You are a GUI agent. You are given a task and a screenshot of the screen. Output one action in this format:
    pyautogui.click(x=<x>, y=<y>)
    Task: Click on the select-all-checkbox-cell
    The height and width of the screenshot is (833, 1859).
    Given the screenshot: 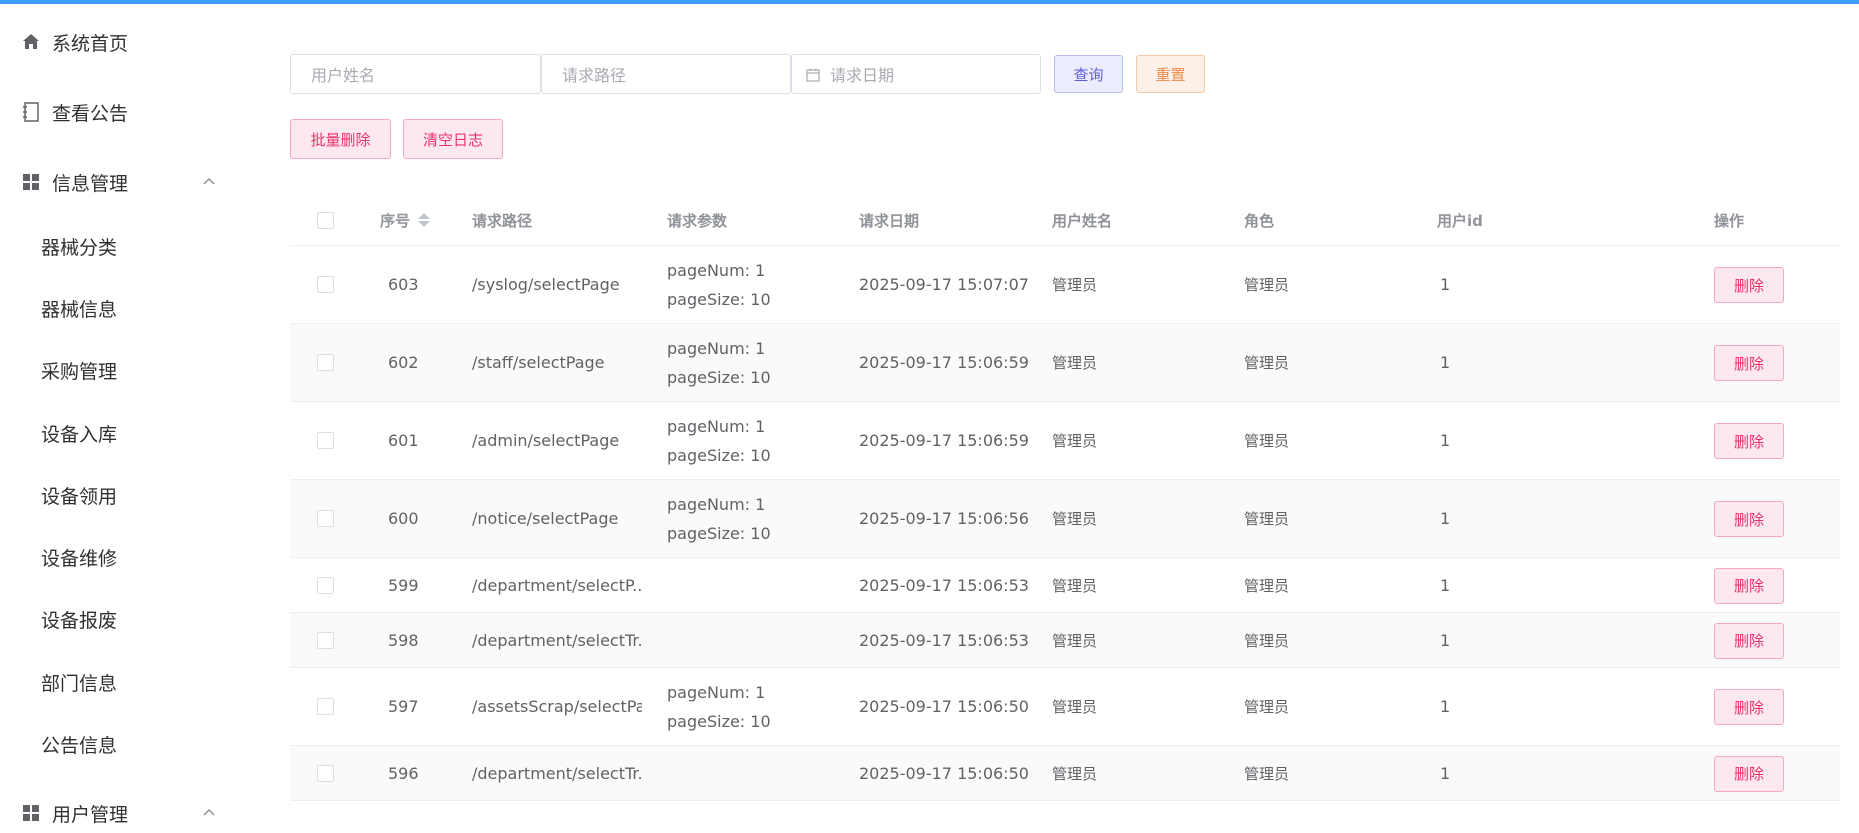 What is the action you would take?
    pyautogui.click(x=325, y=220)
    